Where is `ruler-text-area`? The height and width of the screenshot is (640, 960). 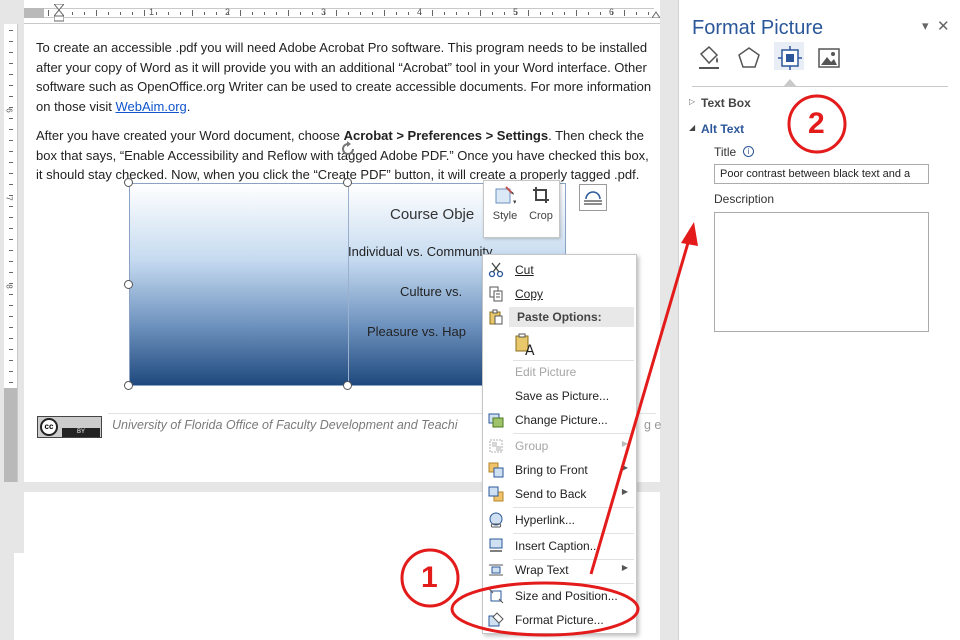 ruler-text-area is located at coordinates (349, 13).